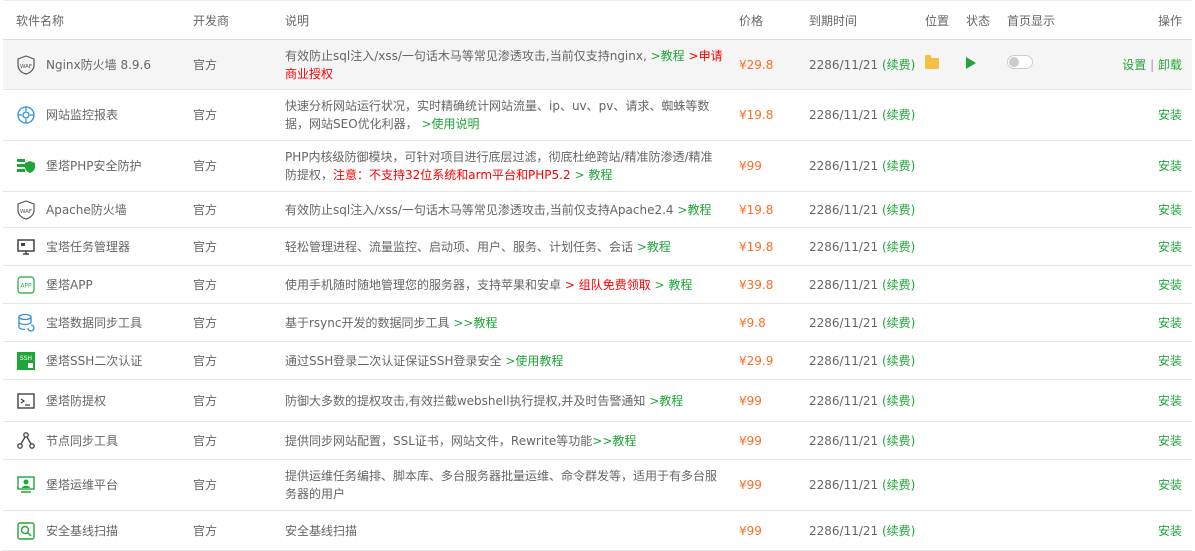 This screenshot has width=1195, height=551. I want to click on description: 使用手机随时随地管理您的服务器，支持苹果和安卓 > 组队免费领取 > 教程, so click(512, 284).